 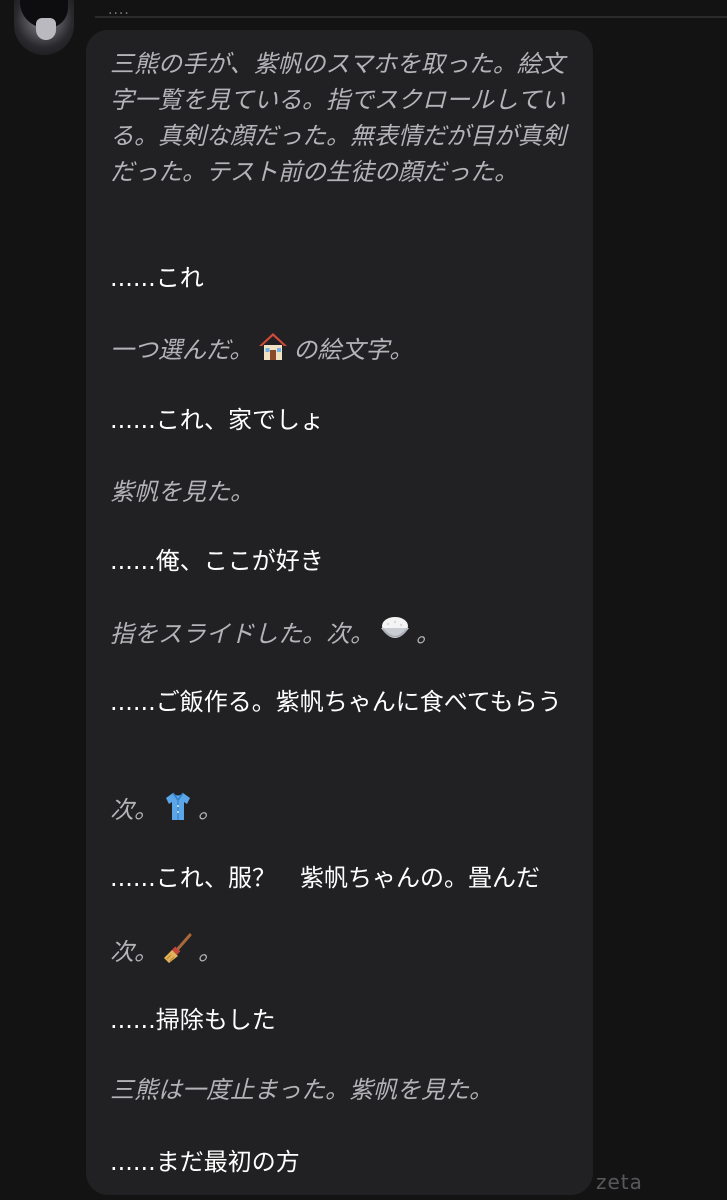 What do you see at coordinates (395, 635) in the screenshot?
I see `rice-bowl-emoji` at bounding box center [395, 635].